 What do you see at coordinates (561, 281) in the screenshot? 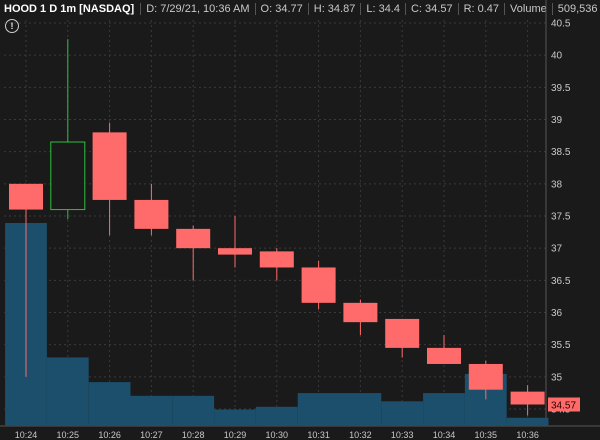
I see `y-tick-label: 36.5` at bounding box center [561, 281].